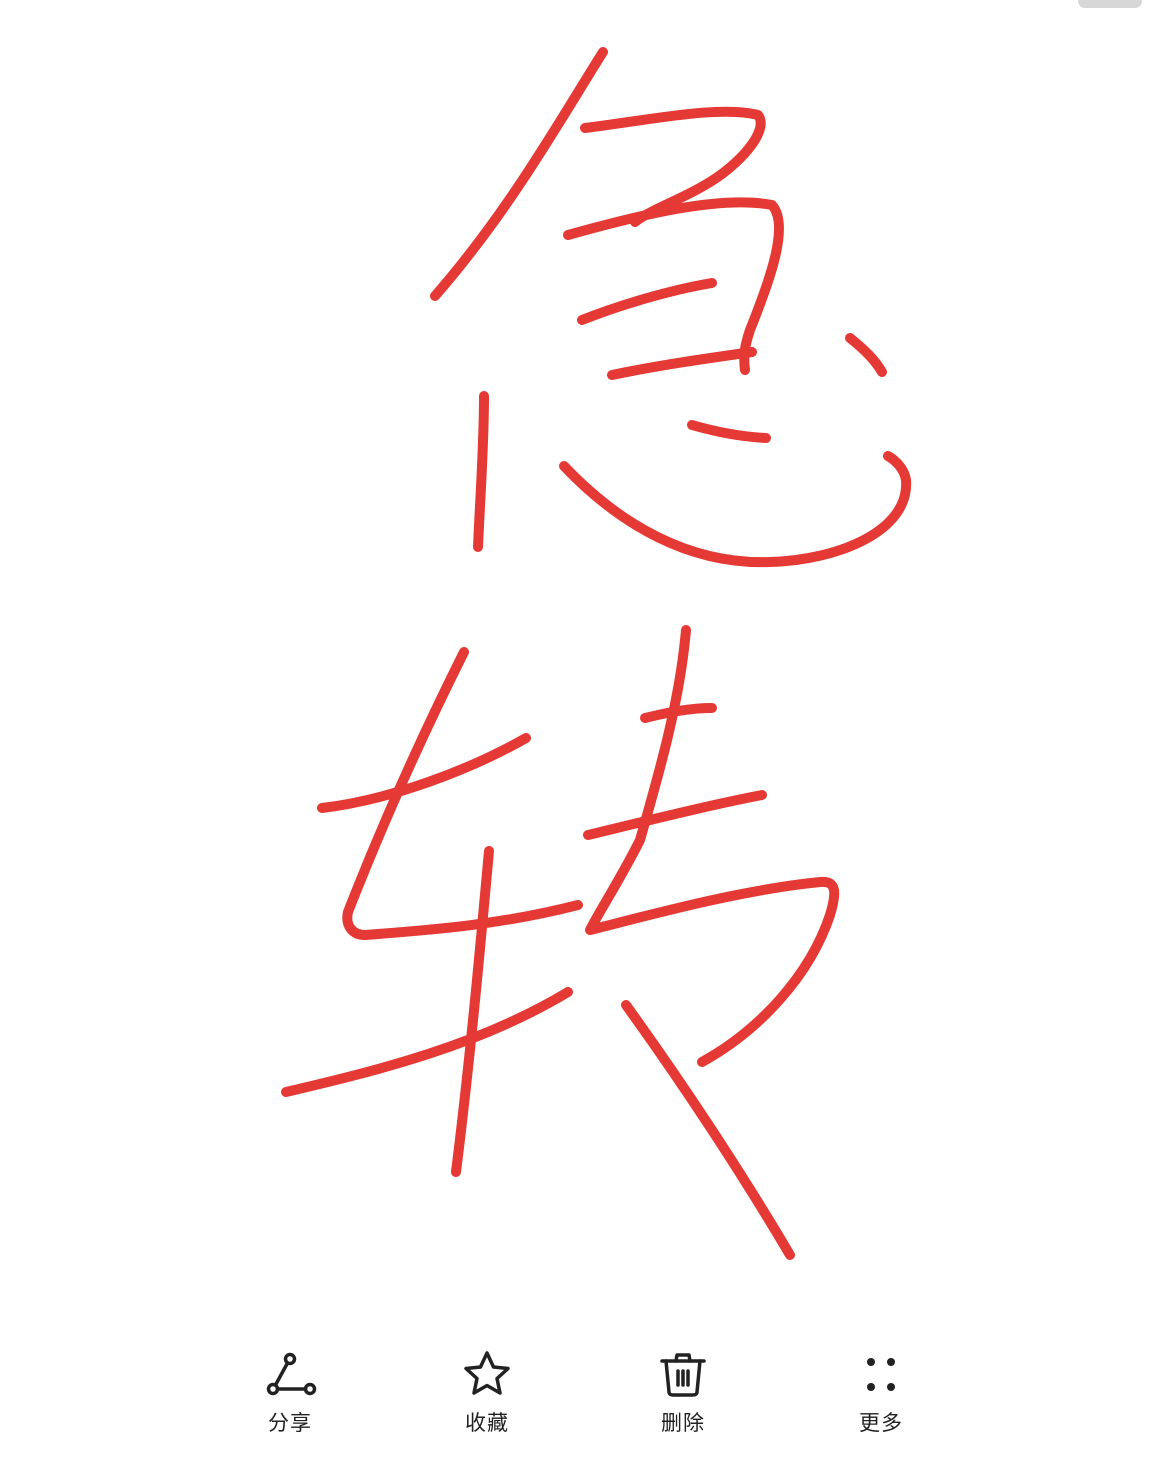  I want to click on more-label: 更多, so click(881, 1423).